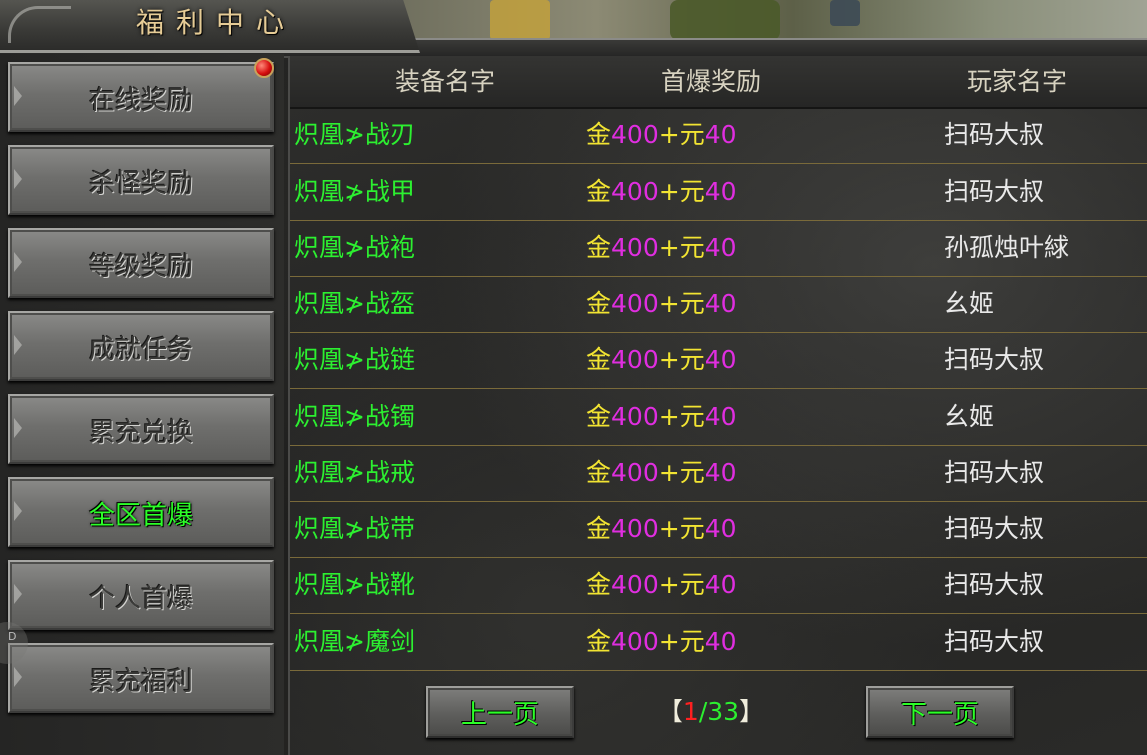 This screenshot has height=755, width=1147. Describe the element at coordinates (140, 515) in the screenshot. I see `sidebar-item-label: 全区首爆` at that location.